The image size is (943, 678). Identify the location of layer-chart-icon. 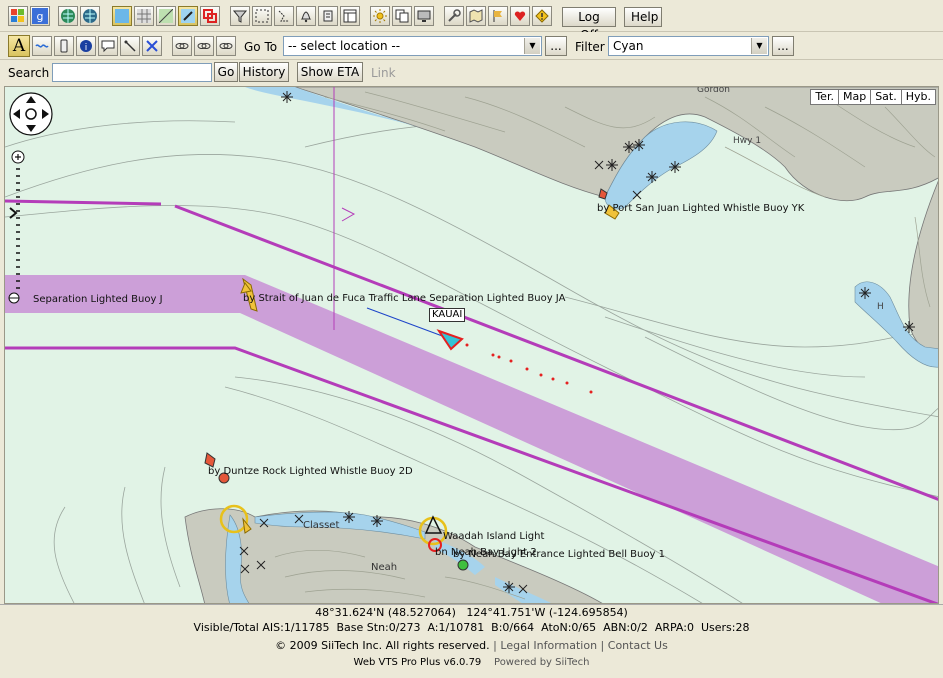
(166, 16).